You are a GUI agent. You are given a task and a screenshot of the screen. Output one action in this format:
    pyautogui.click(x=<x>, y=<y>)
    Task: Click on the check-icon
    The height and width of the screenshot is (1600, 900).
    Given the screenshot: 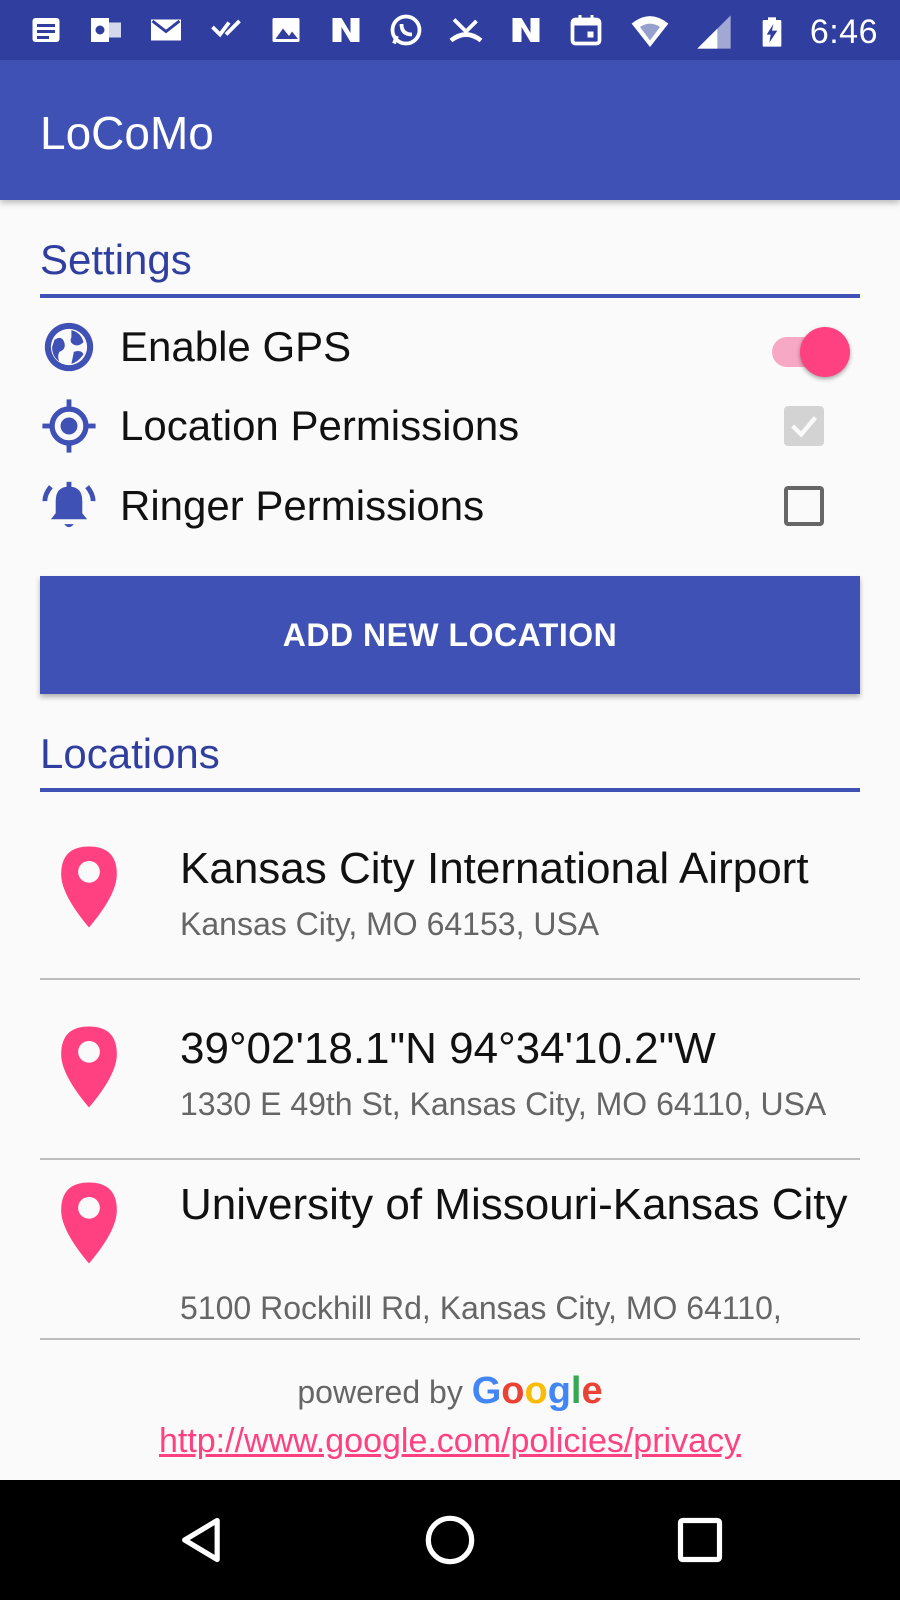 What is the action you would take?
    pyautogui.click(x=804, y=427)
    